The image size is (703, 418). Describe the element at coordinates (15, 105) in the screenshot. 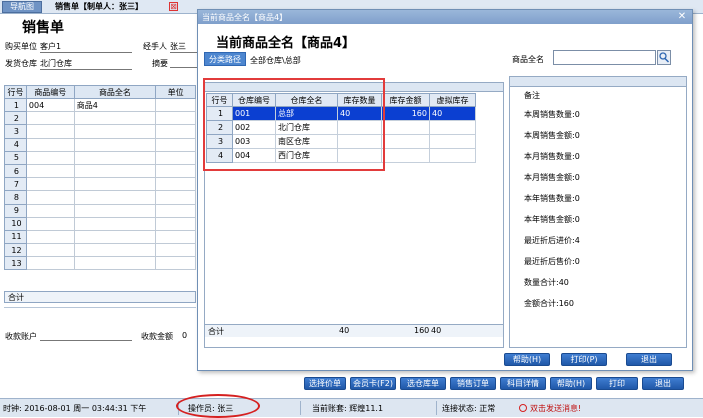

I see `row-number: 1` at that location.